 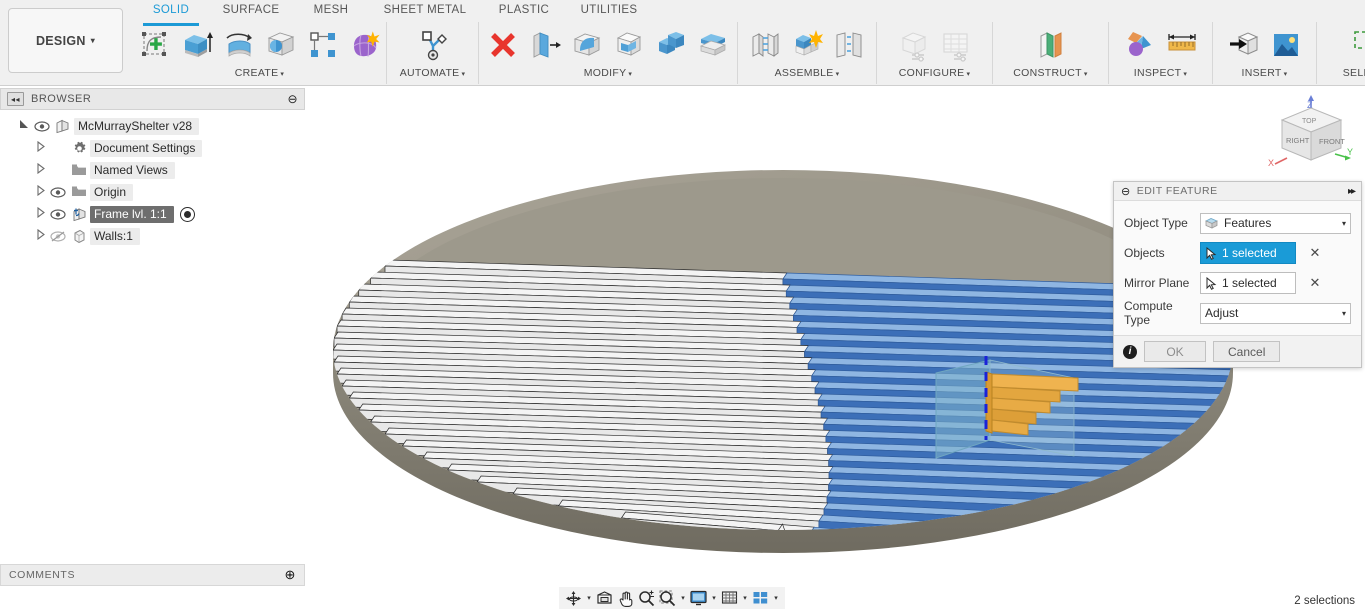 I want to click on automate-icon, so click(x=433, y=45).